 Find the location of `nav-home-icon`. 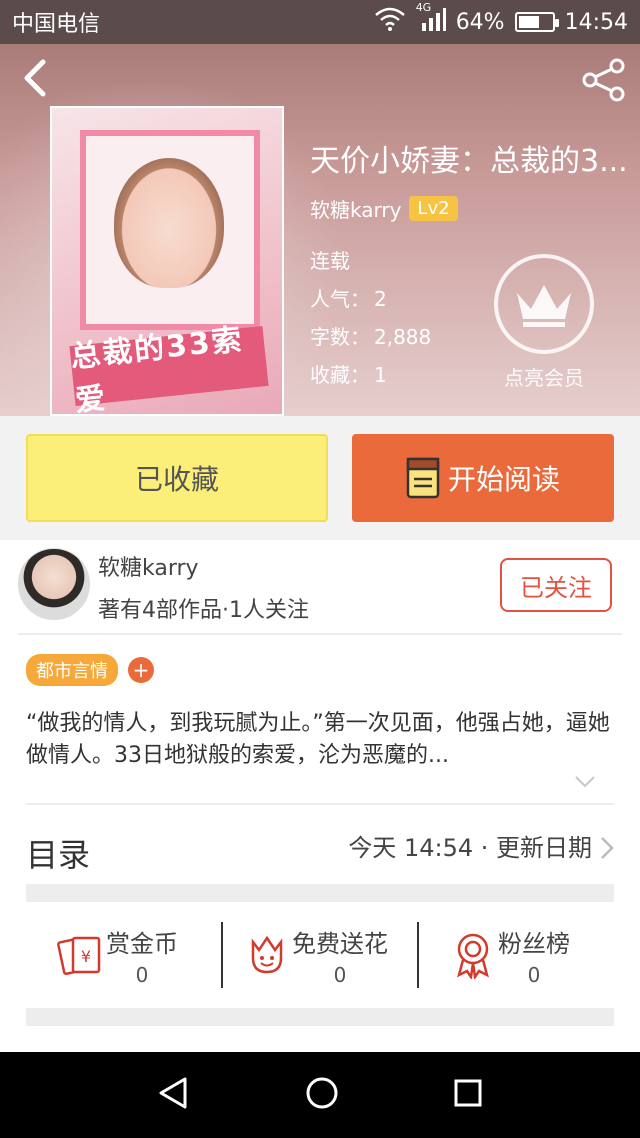

nav-home-icon is located at coordinates (322, 1095).